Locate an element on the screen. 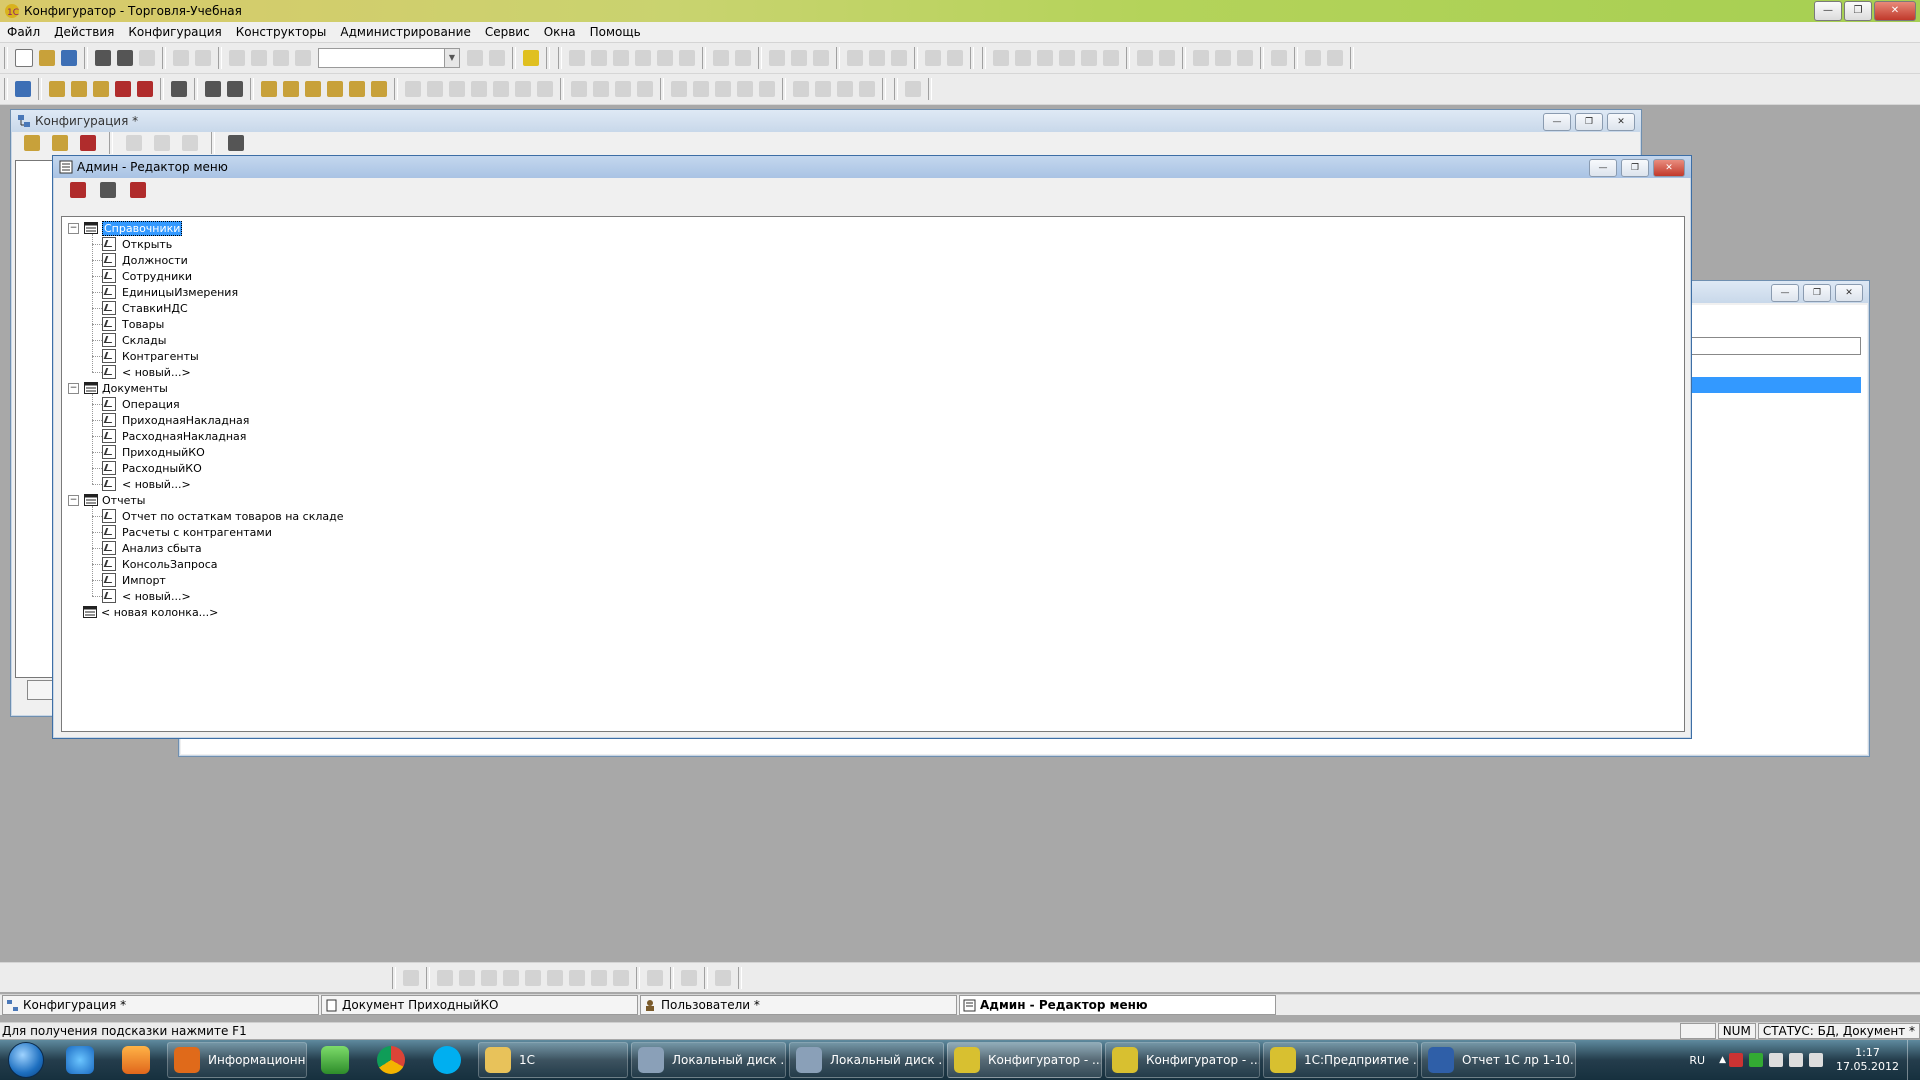 This screenshot has height=1080, width=1920. show-grid-icon is located at coordinates (1279, 58).